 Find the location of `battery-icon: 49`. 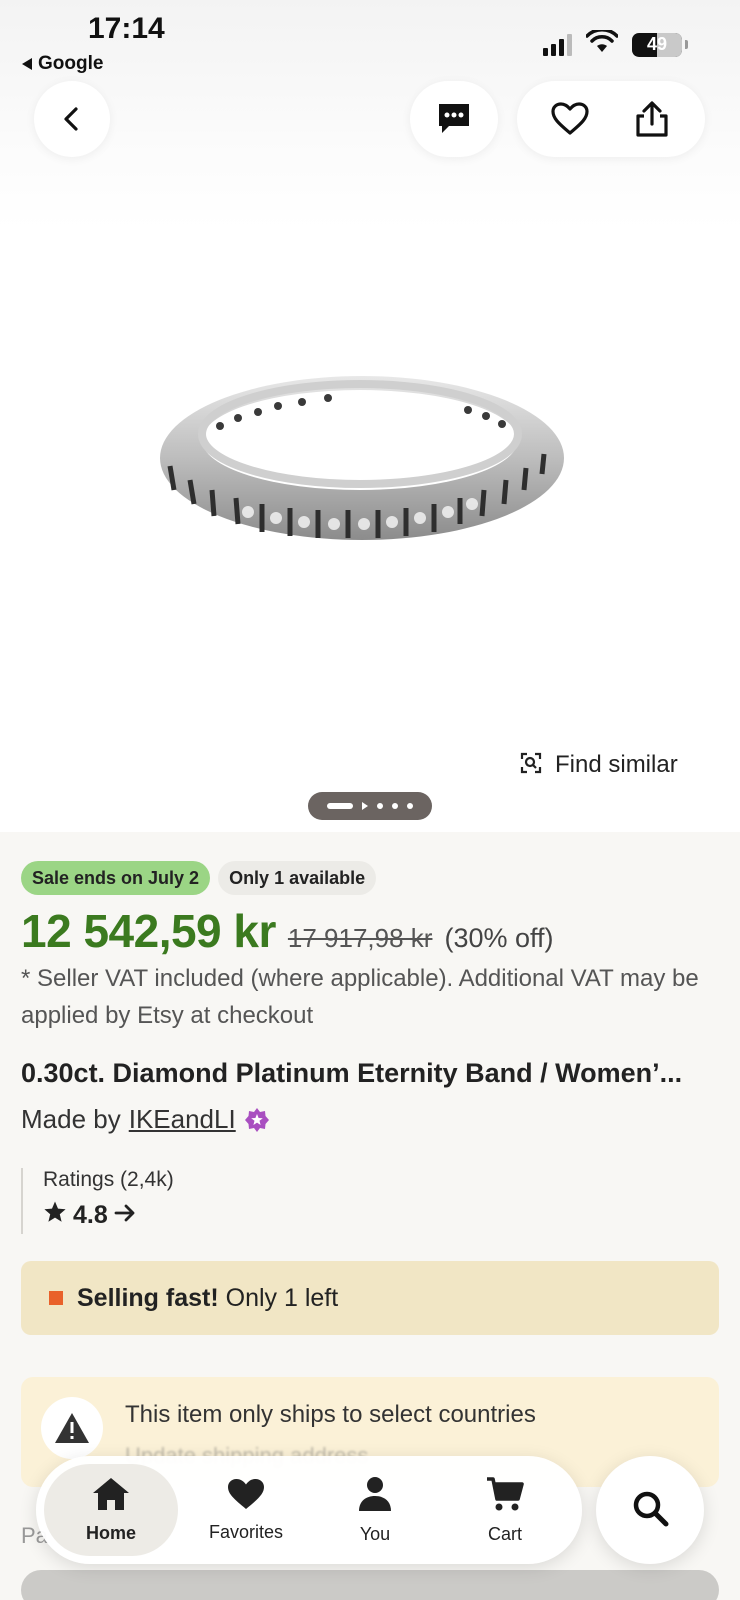

battery-icon: 49 is located at coordinates (657, 44).